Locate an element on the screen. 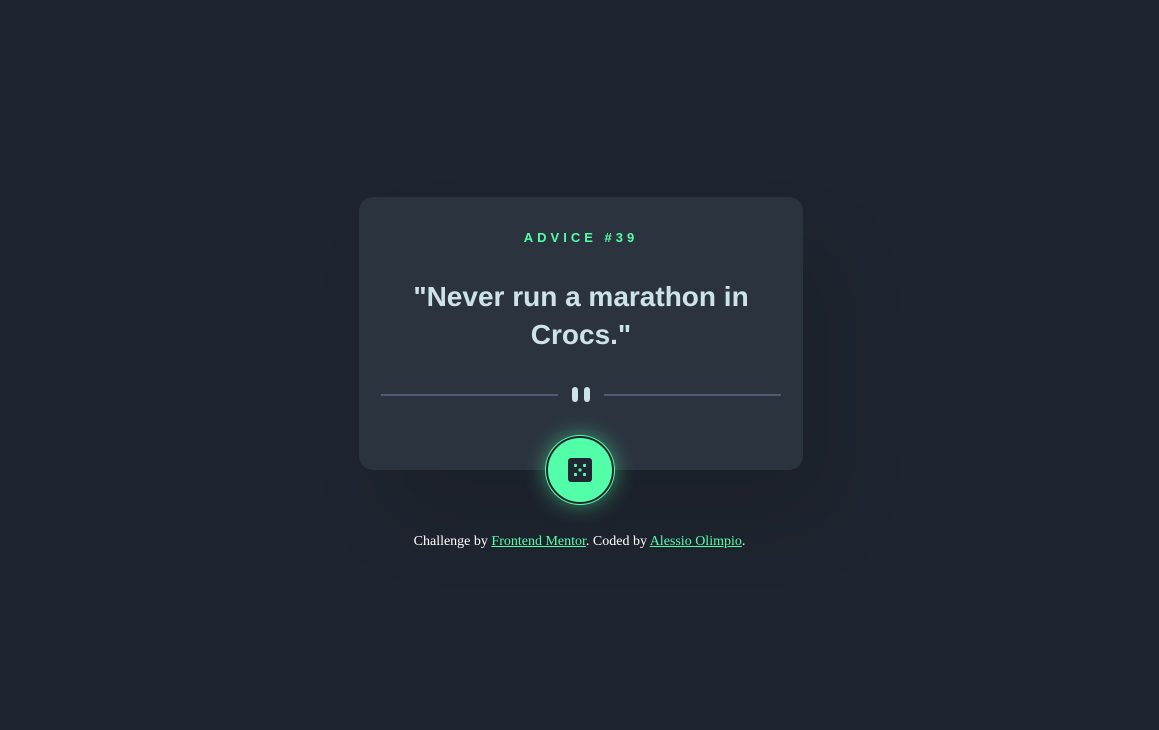  footer-suffix: . is located at coordinates (743, 541).